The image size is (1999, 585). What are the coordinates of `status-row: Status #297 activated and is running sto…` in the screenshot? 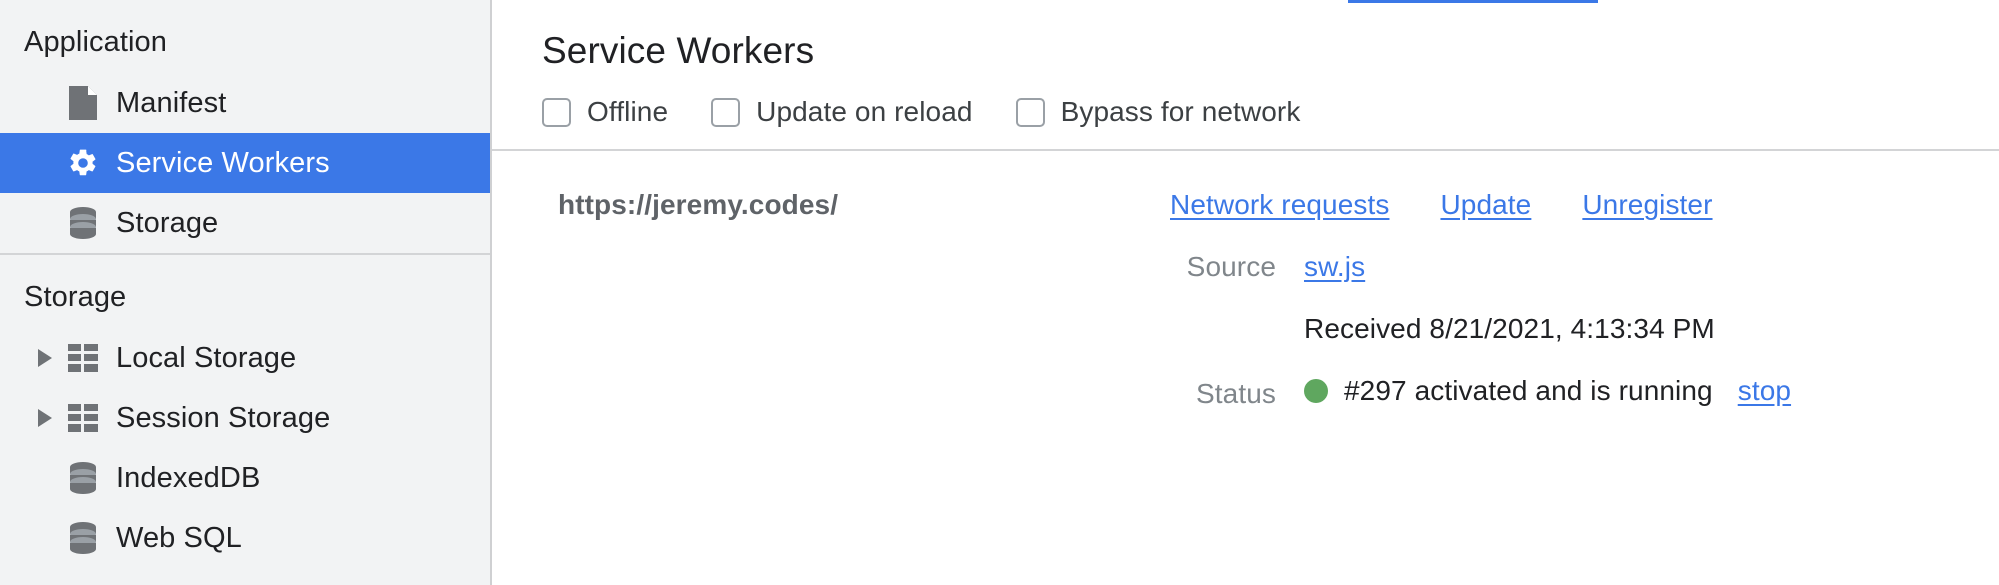 It's located at (1245, 406).